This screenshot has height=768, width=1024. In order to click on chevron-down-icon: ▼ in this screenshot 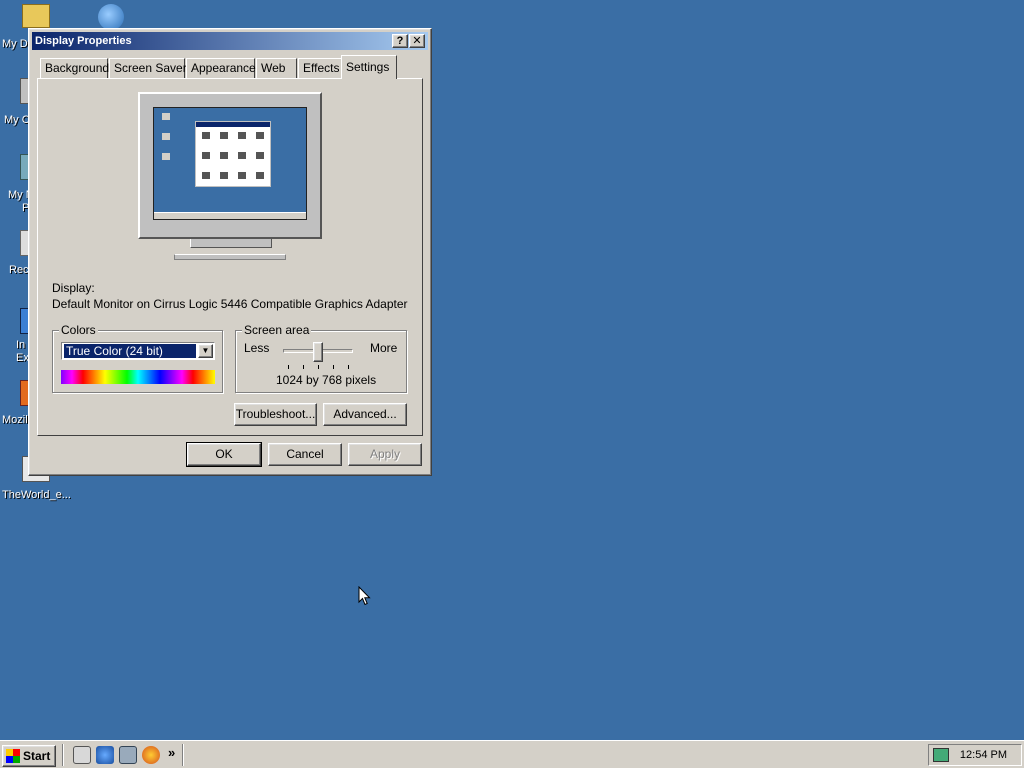, I will do `click(205, 351)`.